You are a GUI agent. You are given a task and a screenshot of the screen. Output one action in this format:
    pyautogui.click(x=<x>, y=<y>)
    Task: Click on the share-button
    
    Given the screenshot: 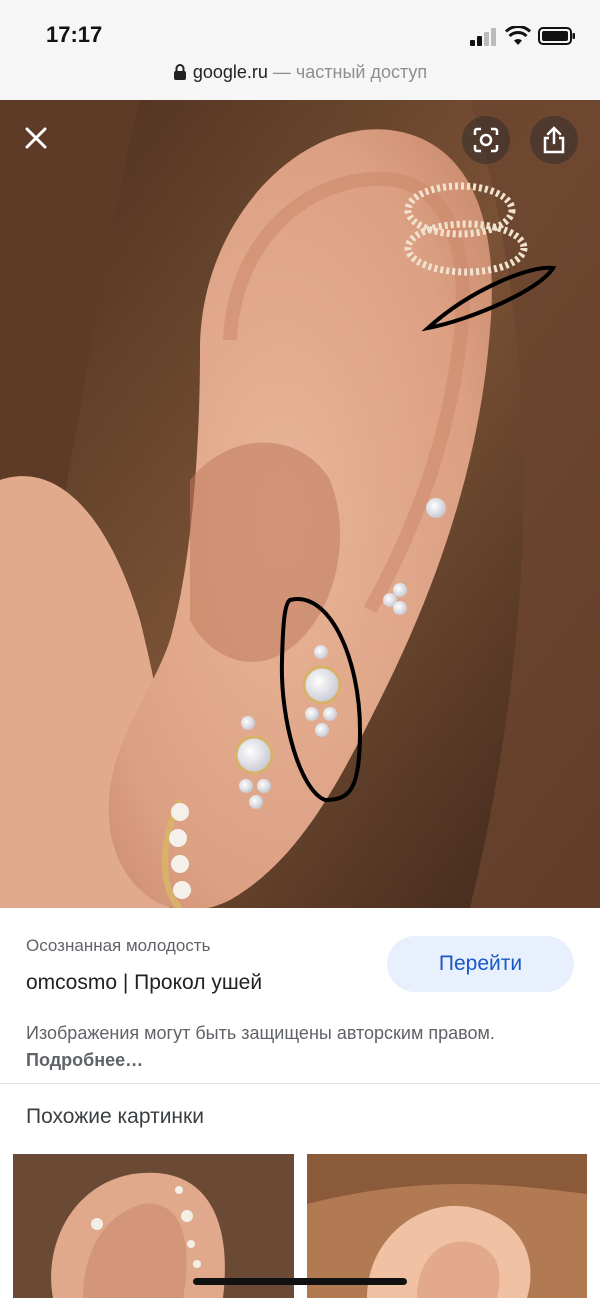 What is the action you would take?
    pyautogui.click(x=554, y=140)
    